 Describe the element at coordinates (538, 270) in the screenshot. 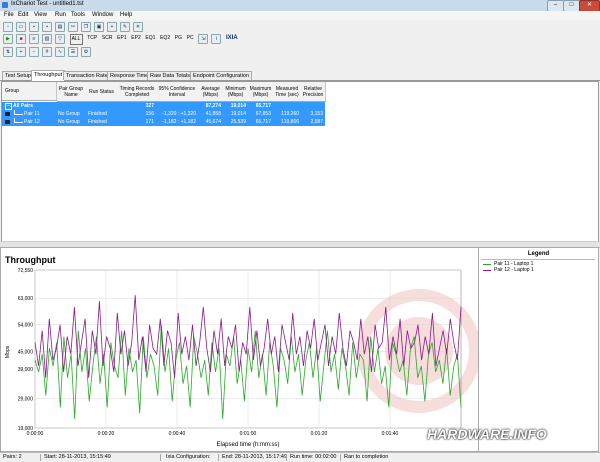

I see `legend-item-pair-12: Pair 12 - Laptop 1` at that location.